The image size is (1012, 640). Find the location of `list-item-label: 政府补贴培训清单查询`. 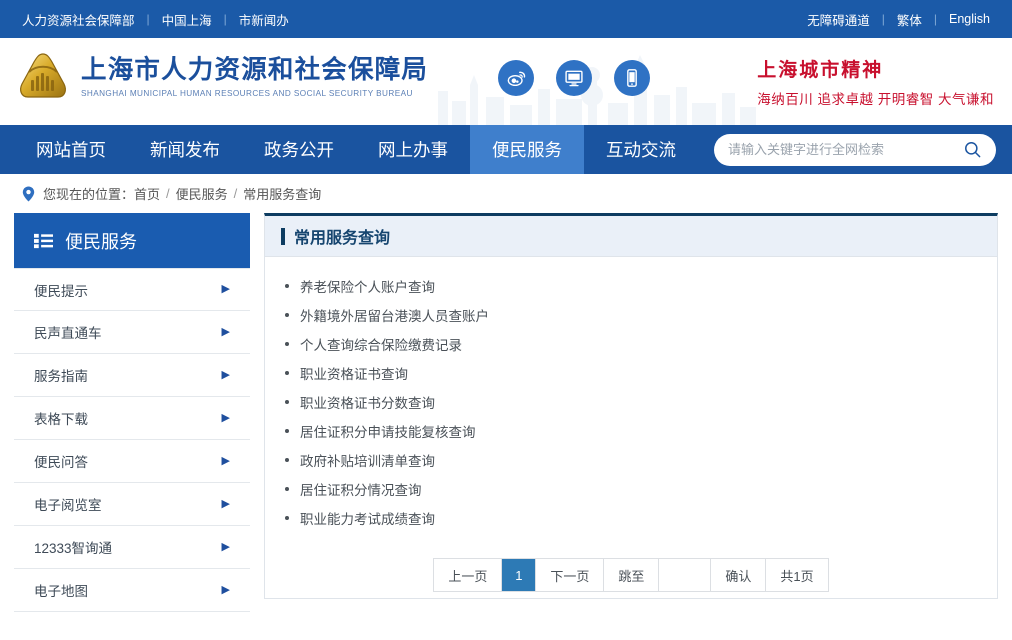

list-item-label: 政府补贴培训清单查询 is located at coordinates (367, 460).